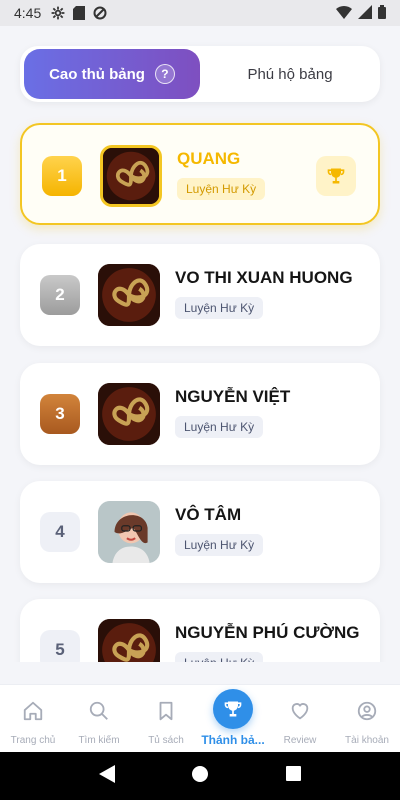 This screenshot has height=800, width=400. I want to click on battery-icon, so click(382, 13).